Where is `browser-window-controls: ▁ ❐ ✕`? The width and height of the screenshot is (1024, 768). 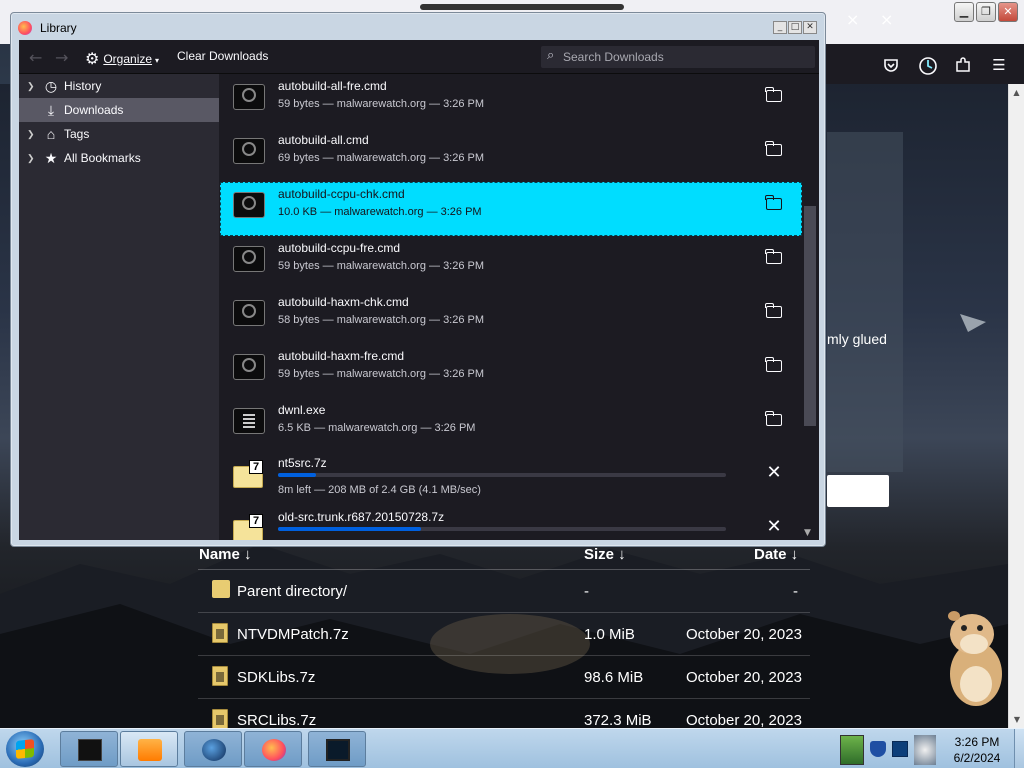
browser-window-controls: ▁ ❐ ✕ is located at coordinates (986, 12).